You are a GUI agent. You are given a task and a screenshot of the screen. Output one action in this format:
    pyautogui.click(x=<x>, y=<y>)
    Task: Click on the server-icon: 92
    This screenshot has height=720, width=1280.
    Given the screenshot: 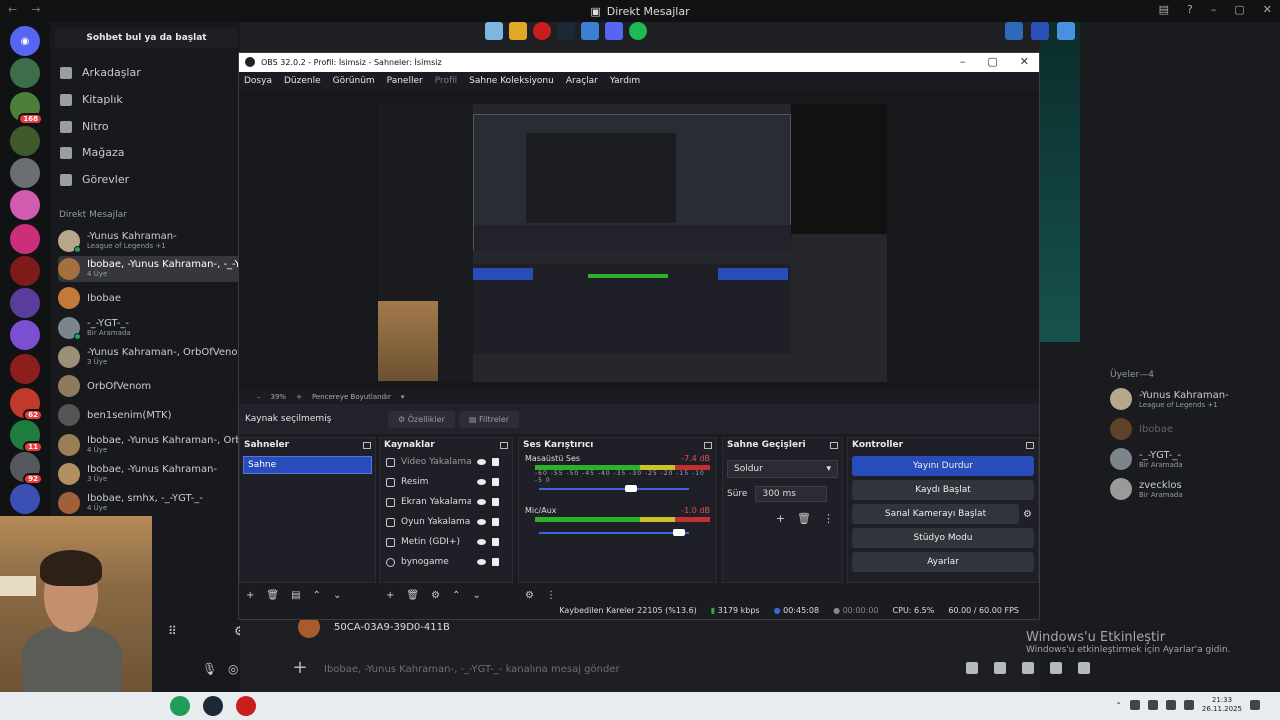 What is the action you would take?
    pyautogui.click(x=26, y=468)
    